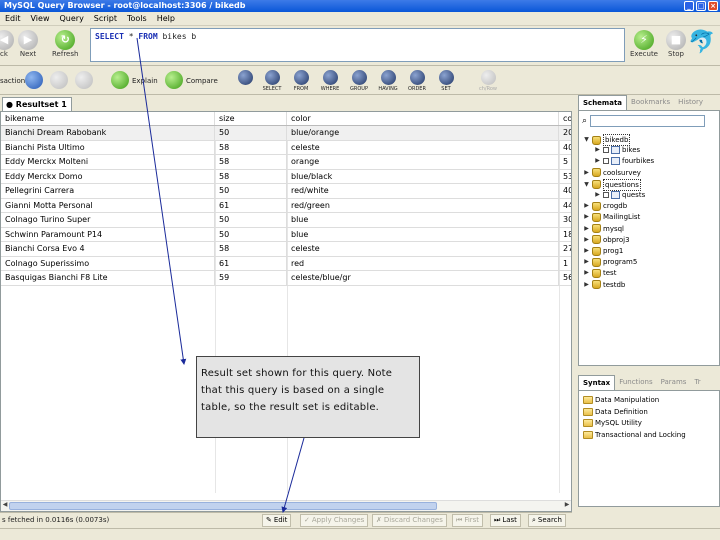  I want to click on cell-bikename: Bianchi Corsa Evo 4, so click(108, 249).